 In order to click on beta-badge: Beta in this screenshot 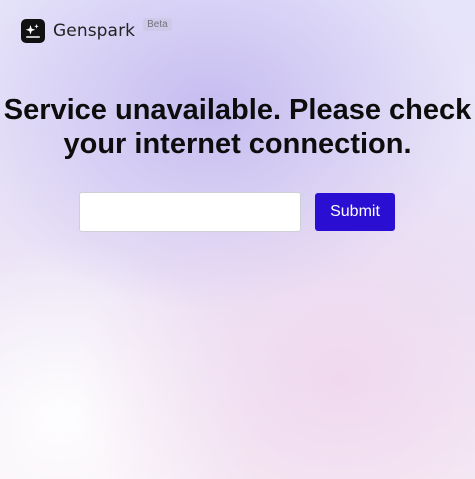, I will do `click(157, 24)`.